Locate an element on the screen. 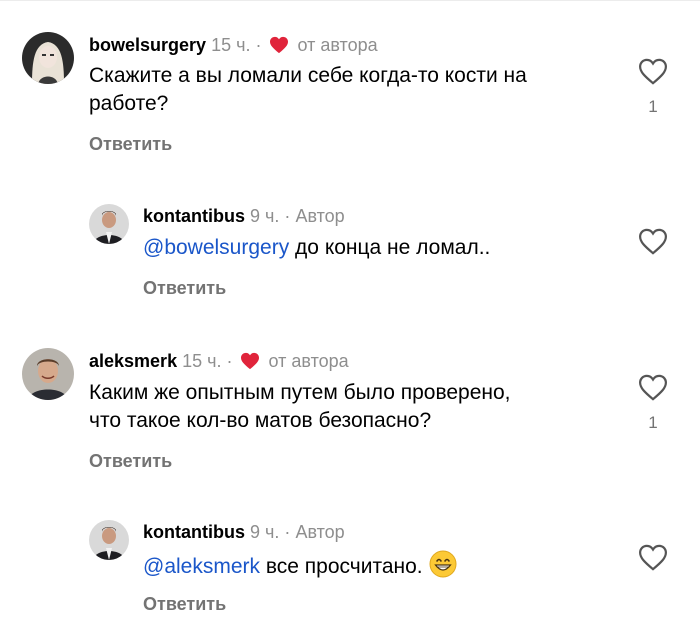  comment-text: @bowelsurgery до конца не ломал.. is located at coordinates (383, 248).